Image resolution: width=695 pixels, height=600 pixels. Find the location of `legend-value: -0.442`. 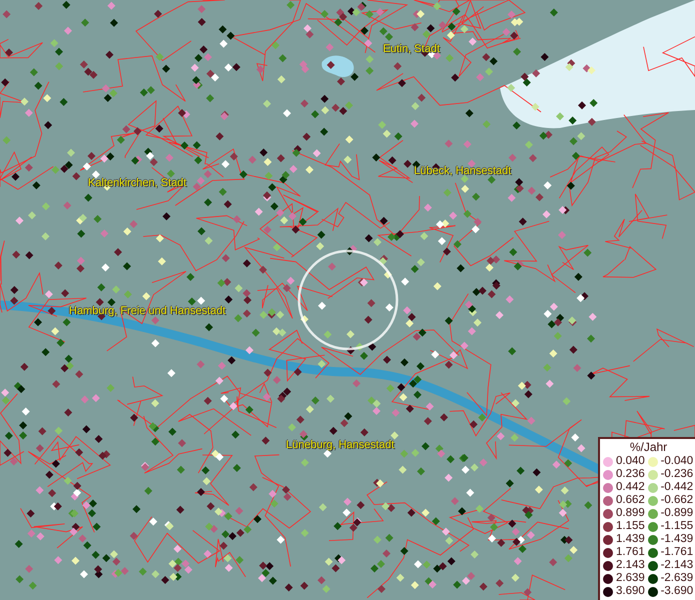

legend-value: -0.442 is located at coordinates (677, 487).